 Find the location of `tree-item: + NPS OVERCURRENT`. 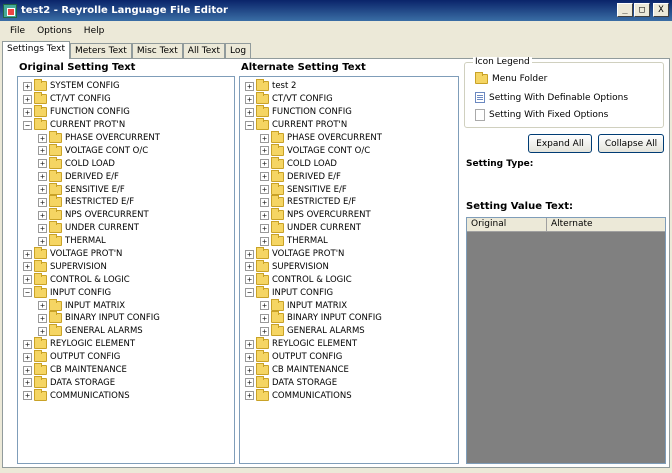

tree-item: + NPS OVERCURRENT is located at coordinates (126, 215).